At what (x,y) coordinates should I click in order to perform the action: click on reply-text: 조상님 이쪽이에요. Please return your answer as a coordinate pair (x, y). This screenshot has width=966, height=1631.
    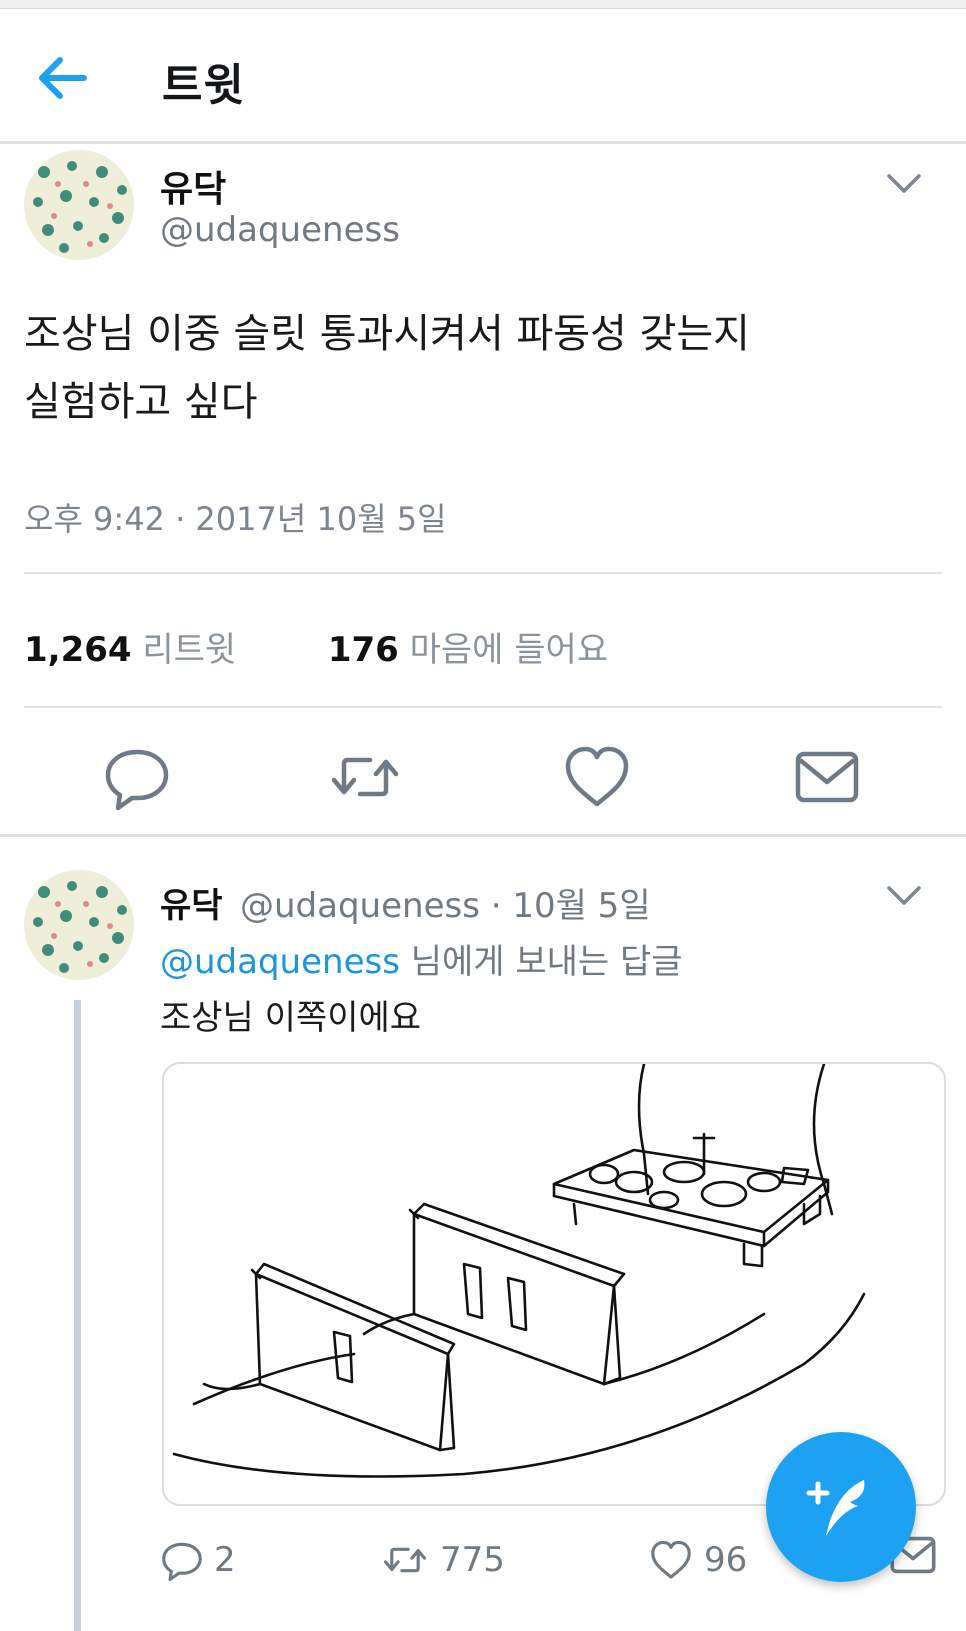
    Looking at the image, I should click on (291, 1018).